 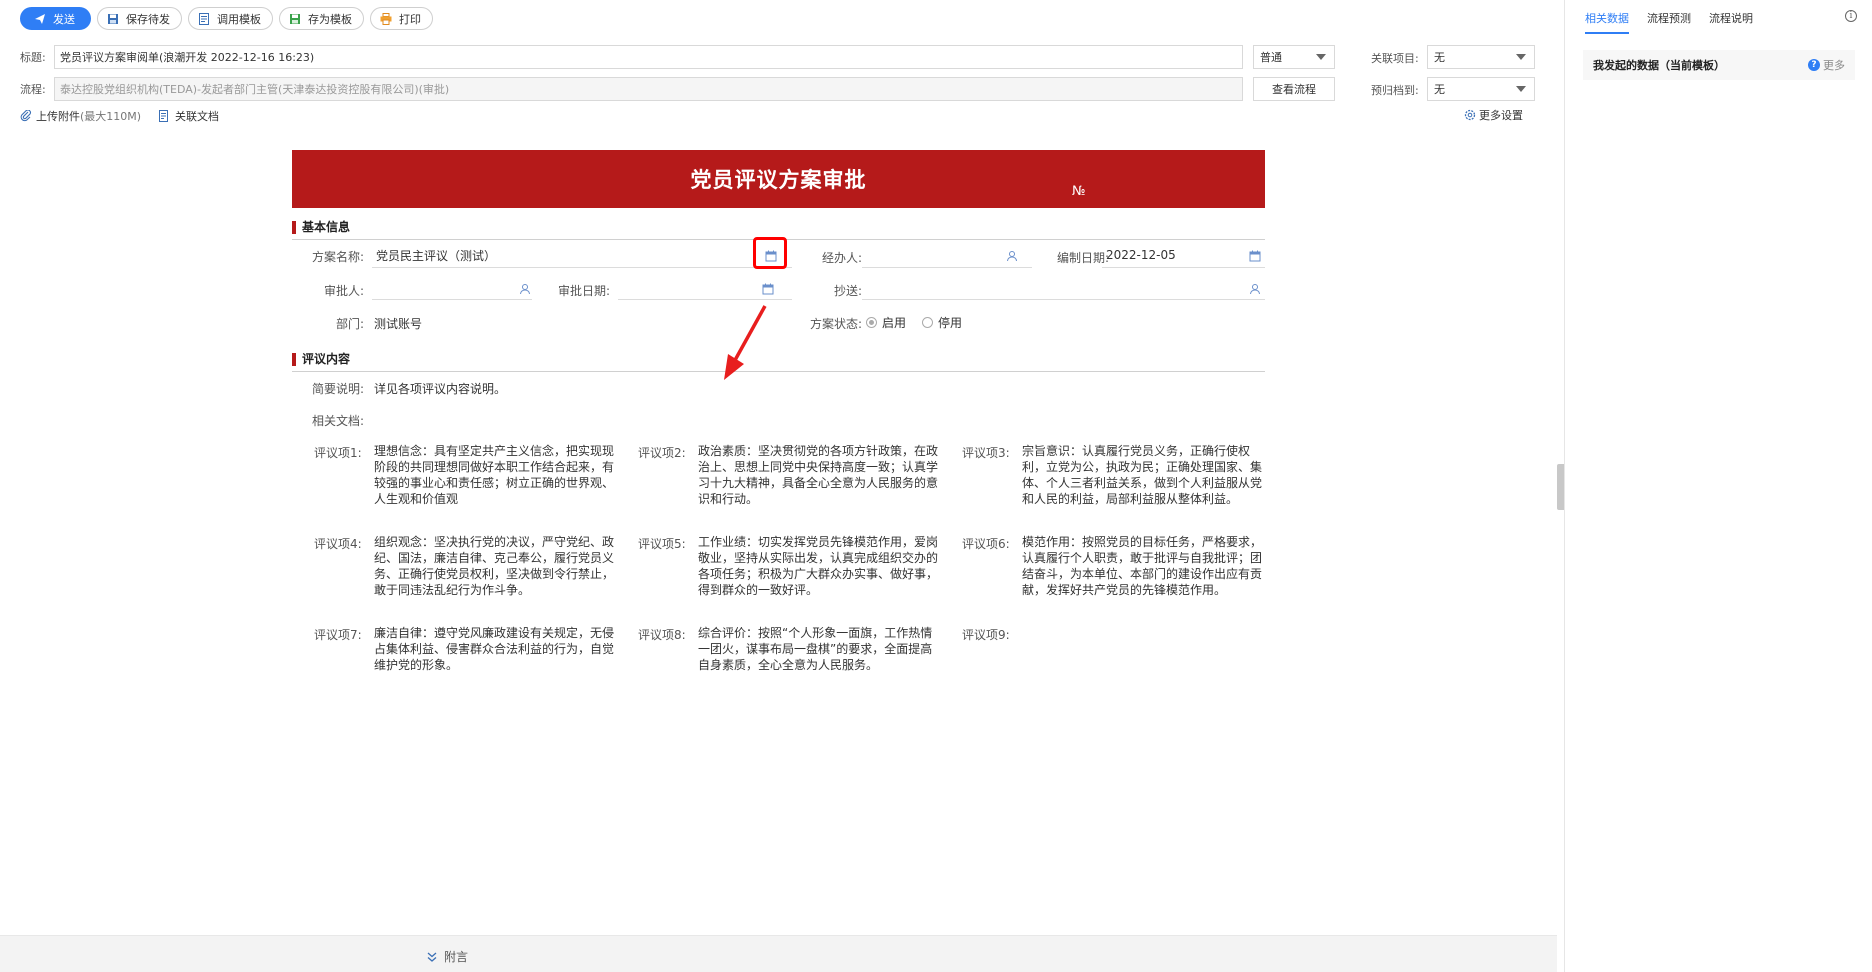 What do you see at coordinates (1439, 57) in the screenshot?
I see `related-project-value: 无` at bounding box center [1439, 57].